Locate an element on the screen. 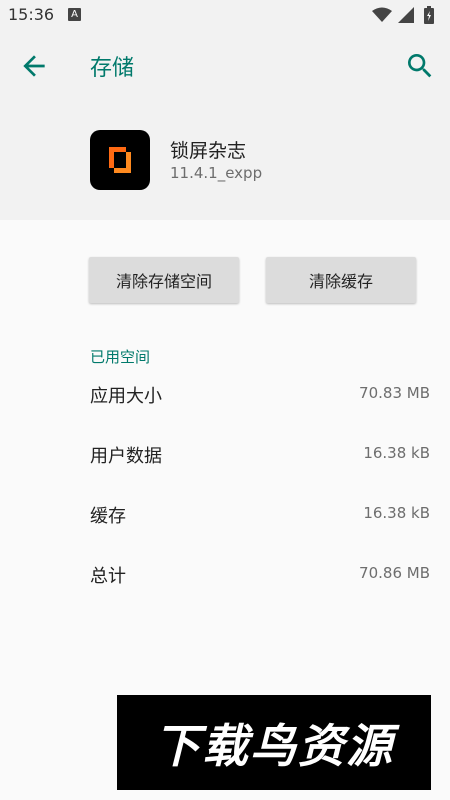 This screenshot has height=800, width=450. arrow-left-icon is located at coordinates (34, 66).